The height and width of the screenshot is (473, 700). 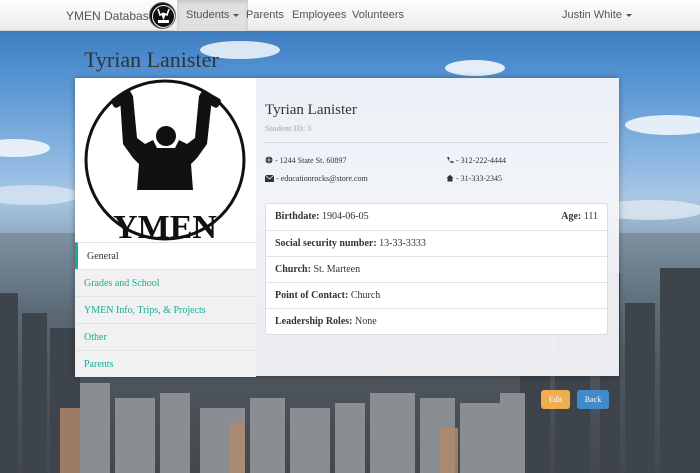 What do you see at coordinates (165, 336) in the screenshot?
I see `side-item-other: Other` at bounding box center [165, 336].